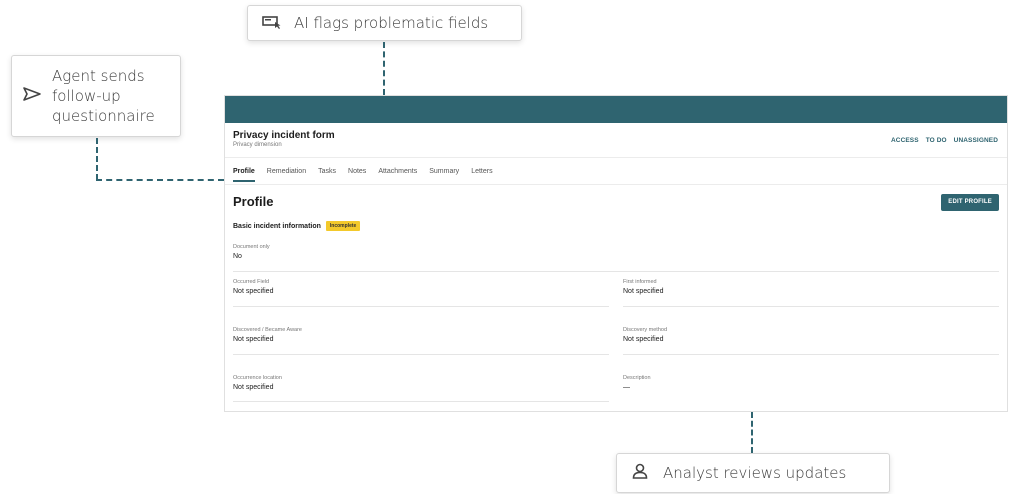 Image resolution: width=1011 pixels, height=494 pixels. What do you see at coordinates (277, 226) in the screenshot?
I see `section-label: Basic incident information` at bounding box center [277, 226].